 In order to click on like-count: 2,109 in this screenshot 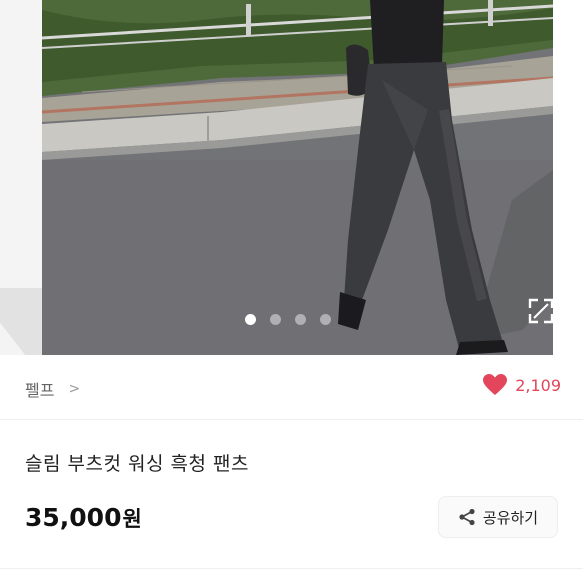, I will do `click(538, 385)`.